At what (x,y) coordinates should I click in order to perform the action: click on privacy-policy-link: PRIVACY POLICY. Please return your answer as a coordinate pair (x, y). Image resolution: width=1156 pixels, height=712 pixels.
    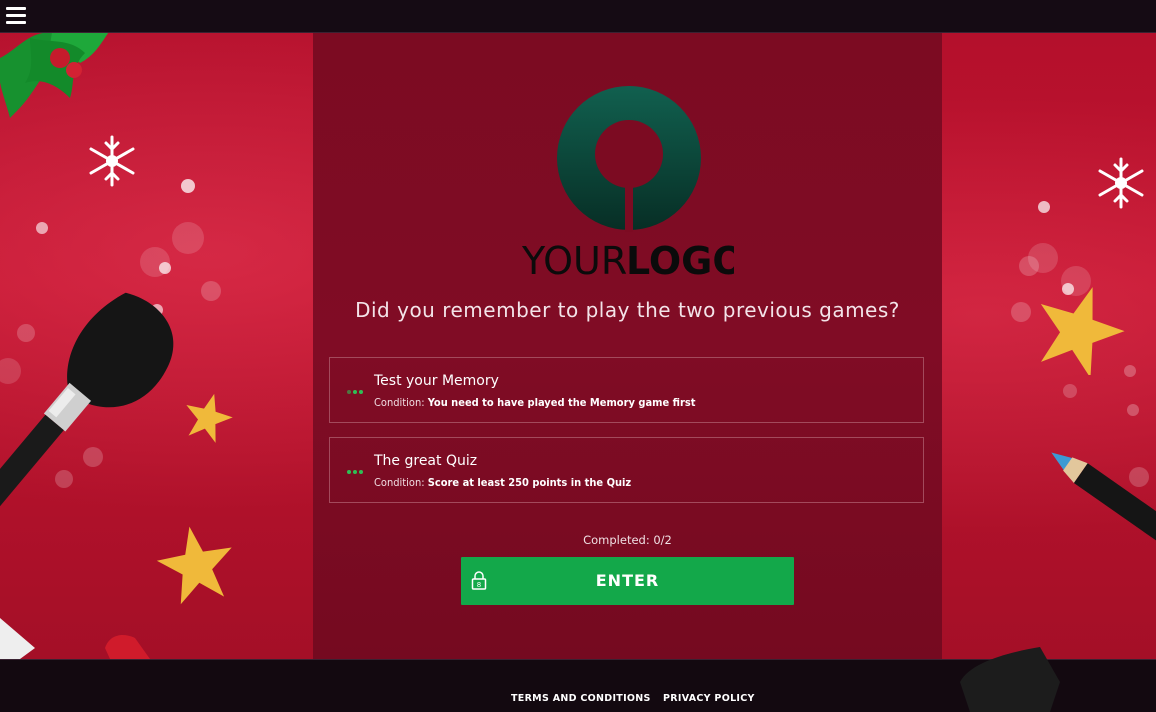
    Looking at the image, I should click on (709, 698).